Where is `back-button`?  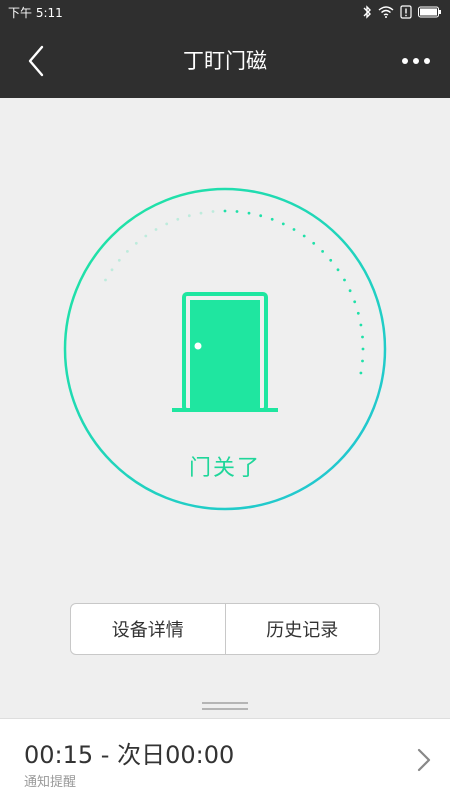
back-button is located at coordinates (37, 61).